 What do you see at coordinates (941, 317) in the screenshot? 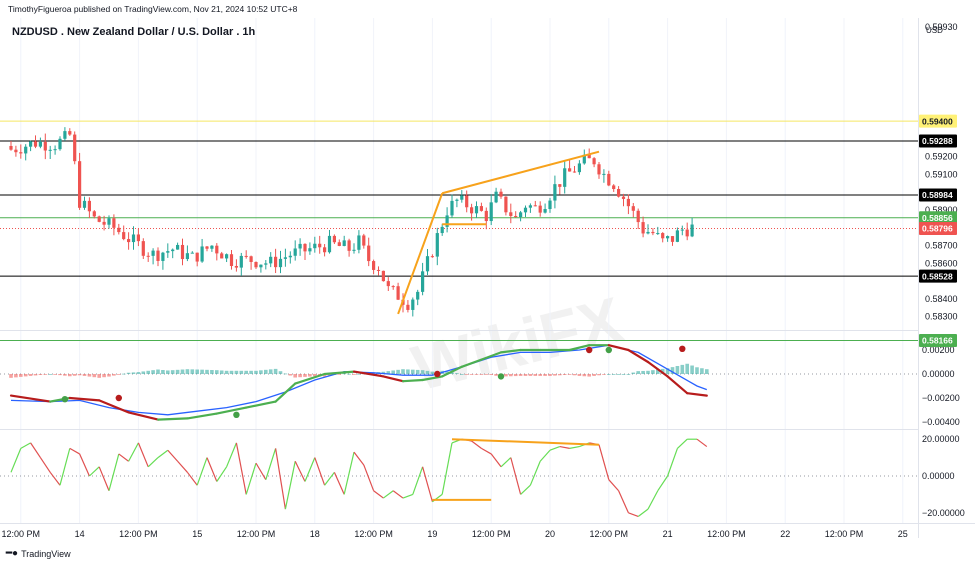
I see `price-tick: 0.58300` at bounding box center [941, 317].